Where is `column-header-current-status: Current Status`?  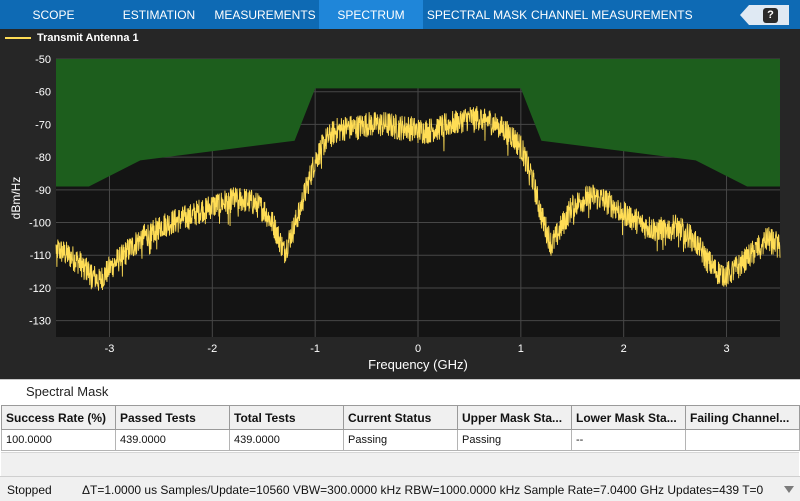
column-header-current-status: Current Status is located at coordinates (400, 417).